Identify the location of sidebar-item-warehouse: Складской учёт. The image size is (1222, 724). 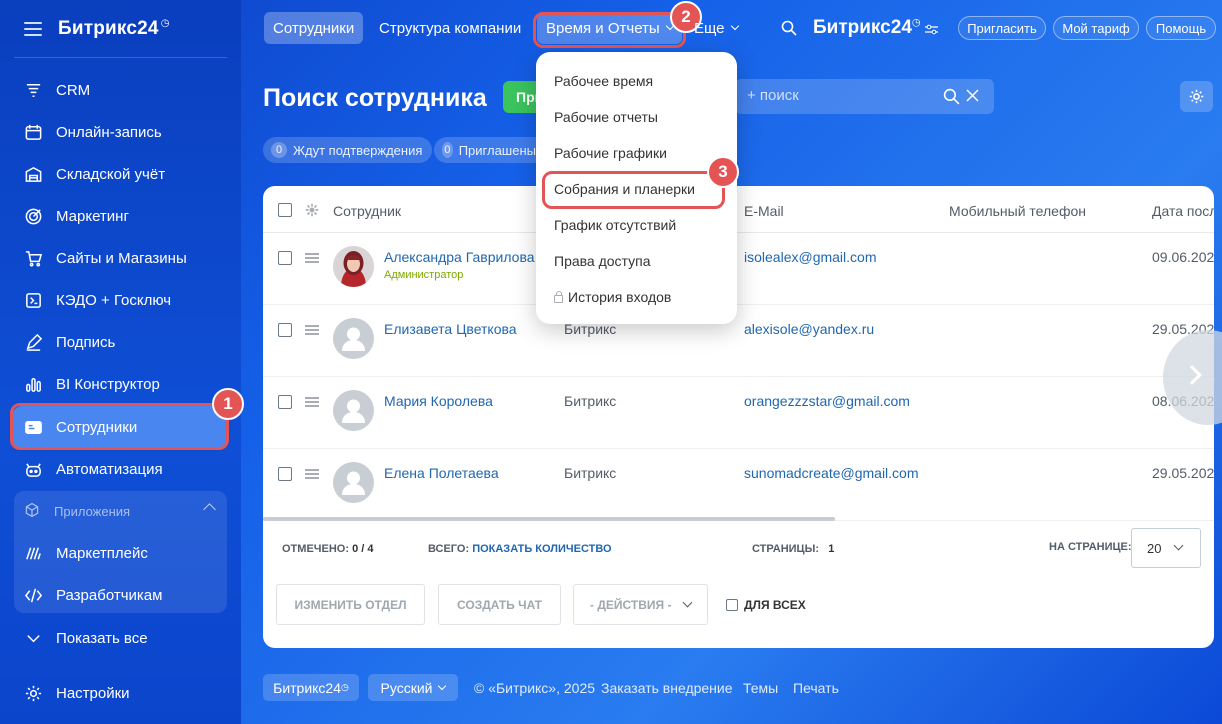
(120, 174).